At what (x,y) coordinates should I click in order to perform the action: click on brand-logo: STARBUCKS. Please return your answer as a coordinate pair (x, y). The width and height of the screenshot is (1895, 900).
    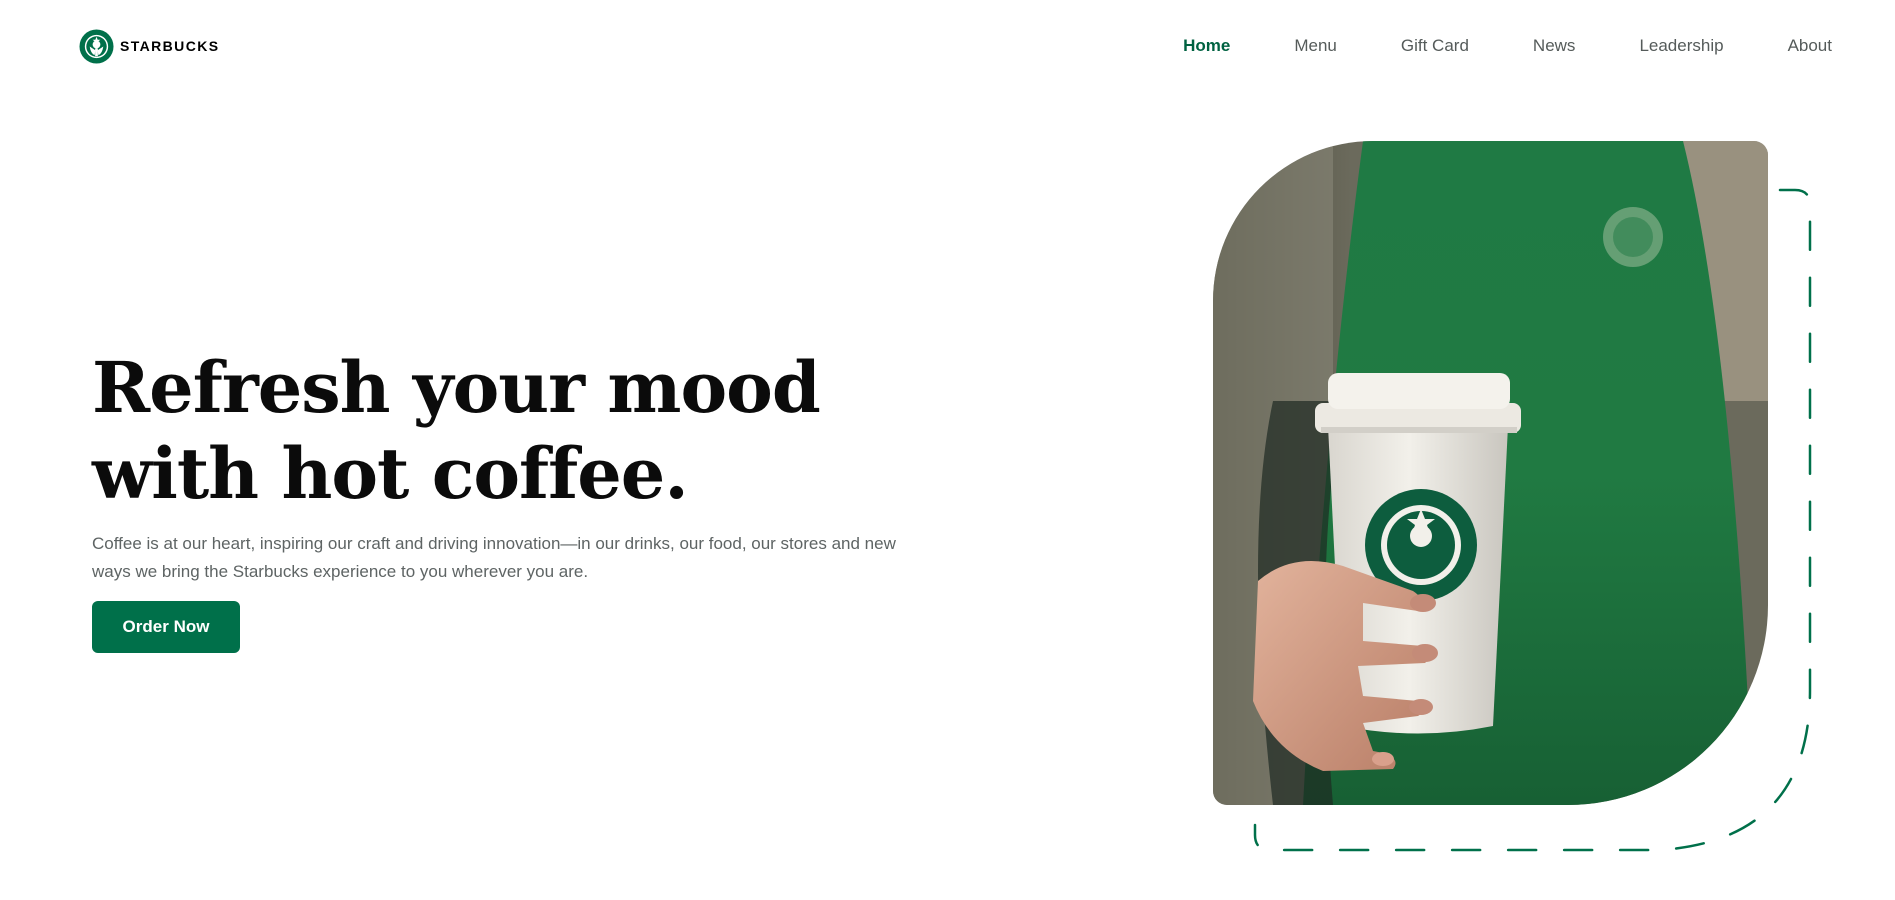
    Looking at the image, I should click on (149, 46).